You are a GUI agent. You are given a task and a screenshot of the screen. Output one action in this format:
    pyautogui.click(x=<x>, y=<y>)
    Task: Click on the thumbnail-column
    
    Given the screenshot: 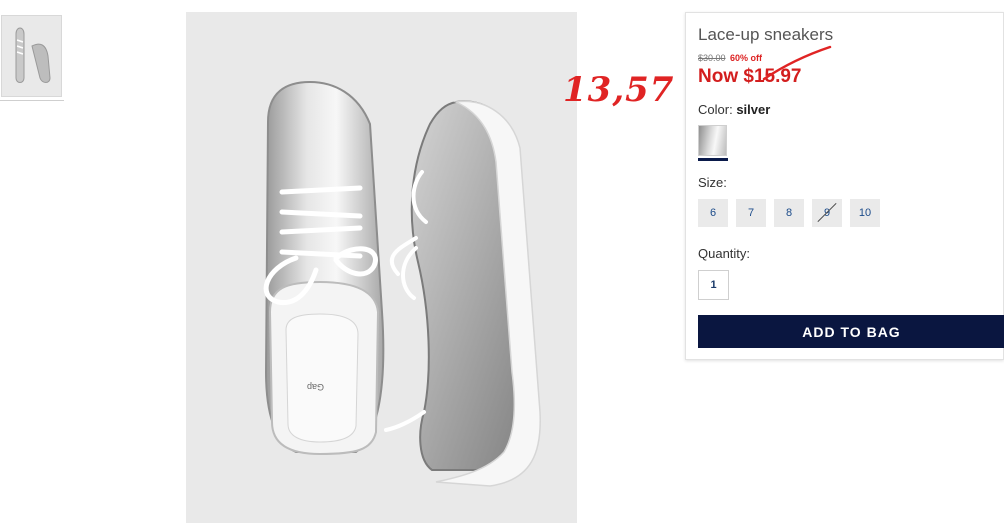 What is the action you would take?
    pyautogui.click(x=32, y=57)
    